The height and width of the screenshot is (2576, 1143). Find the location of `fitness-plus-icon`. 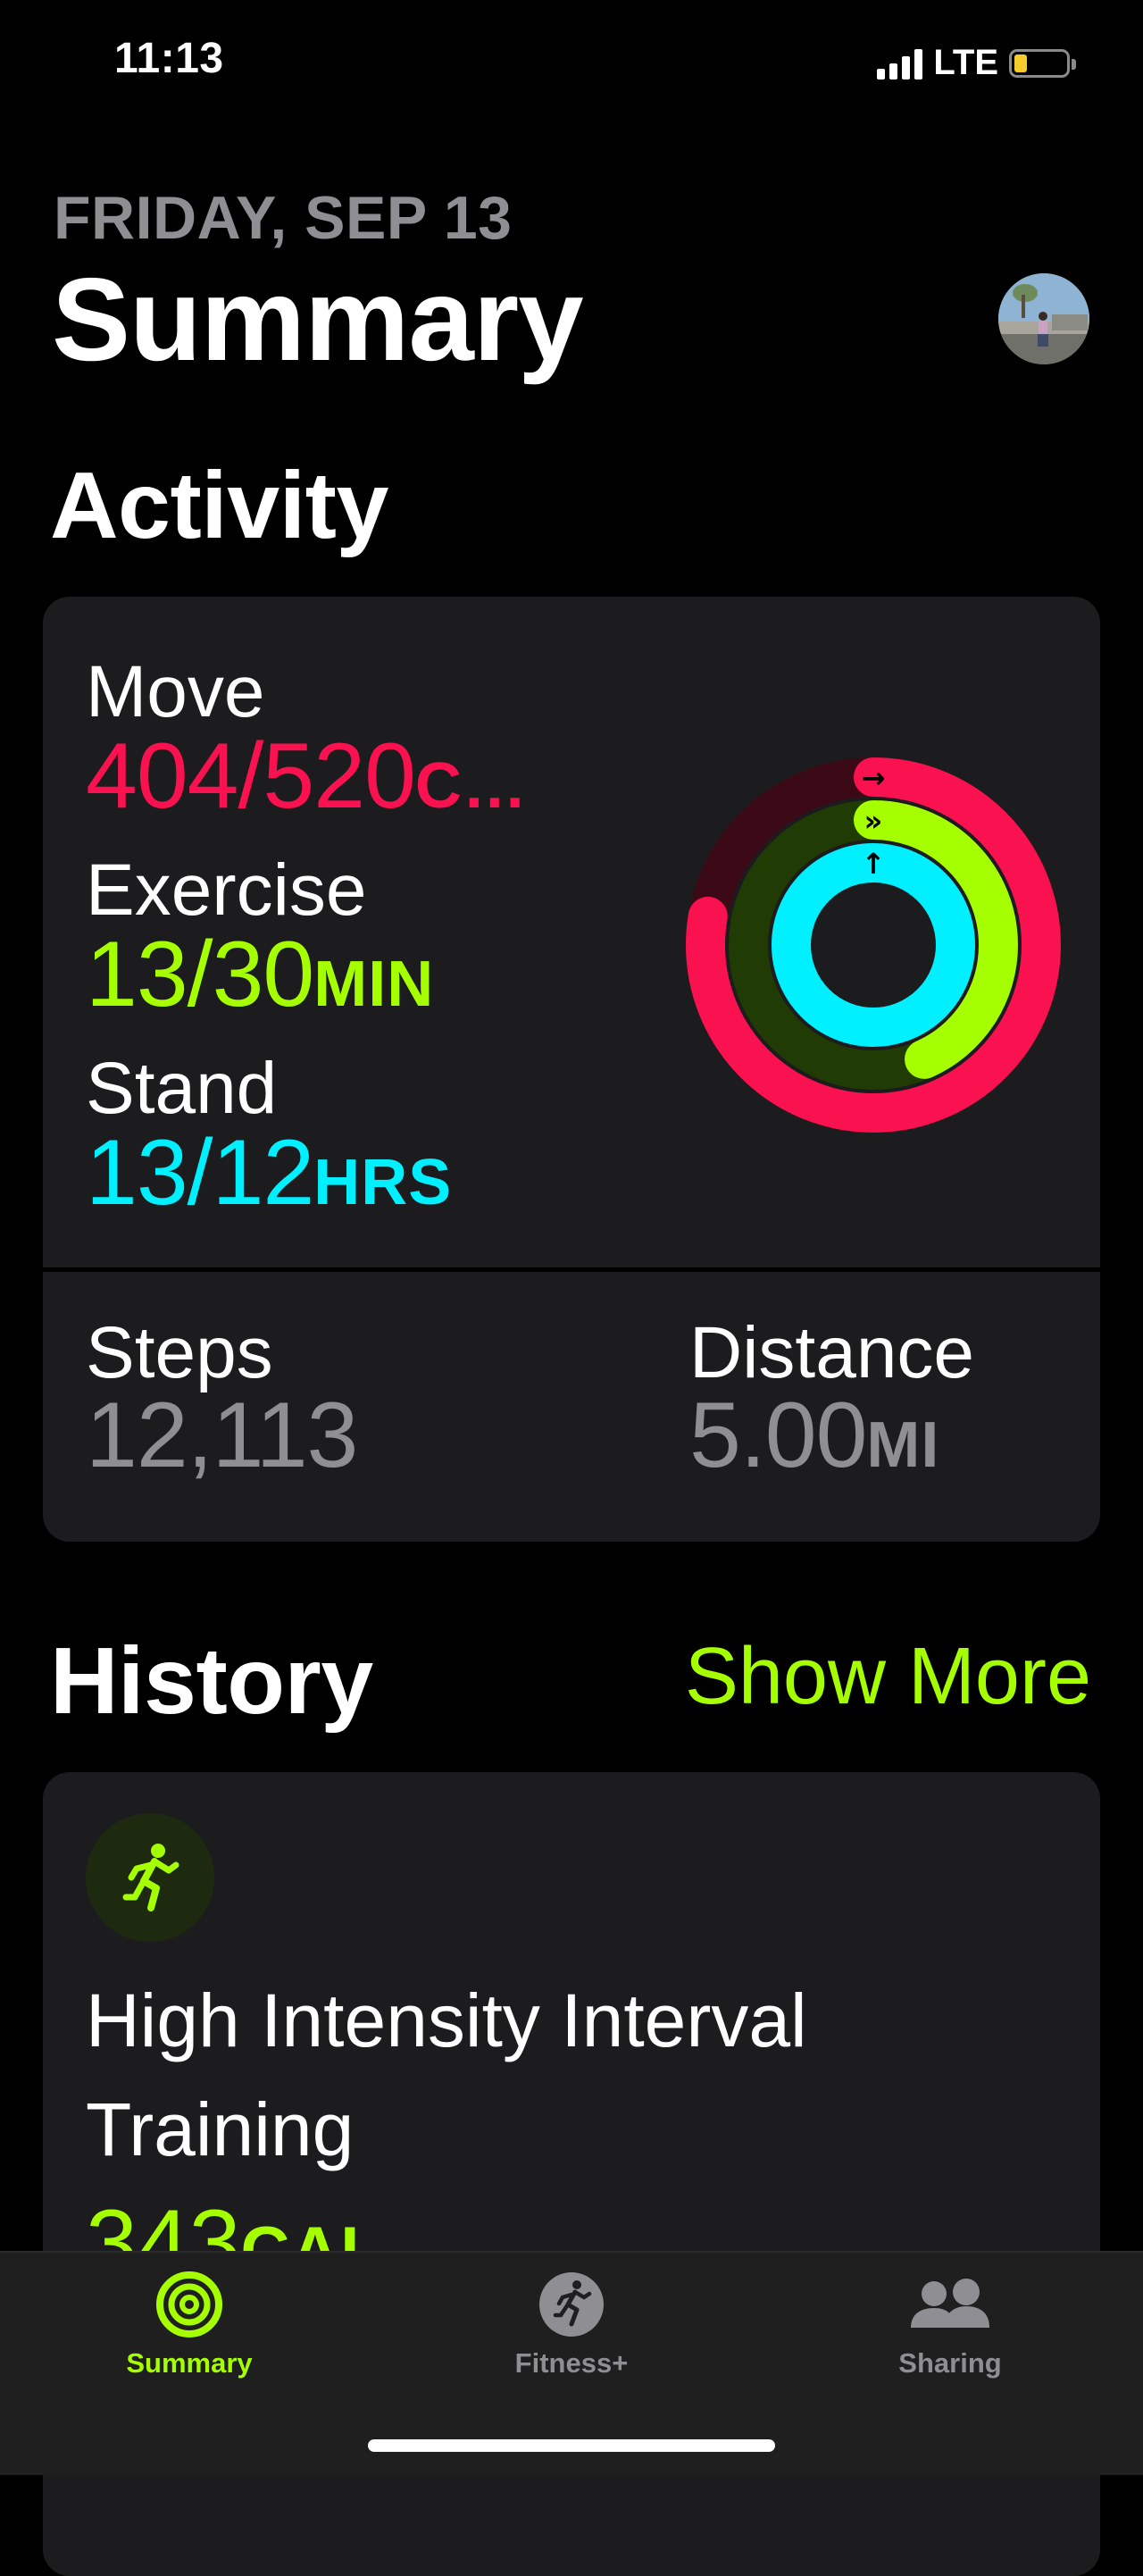

fitness-plus-icon is located at coordinates (571, 2305).